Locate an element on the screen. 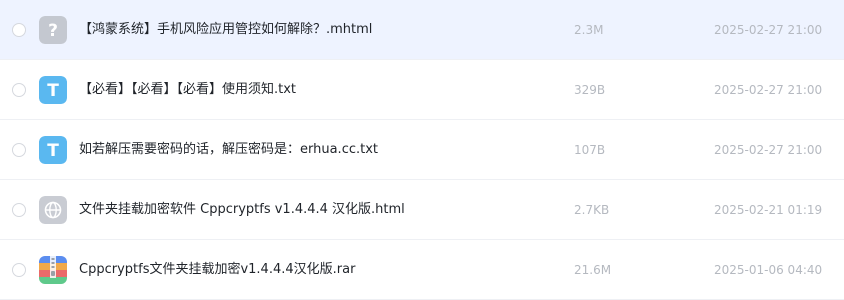  file-name: 【鸿蒙系统】手机风险应用管控如何解除？.mhtml is located at coordinates (225, 30).